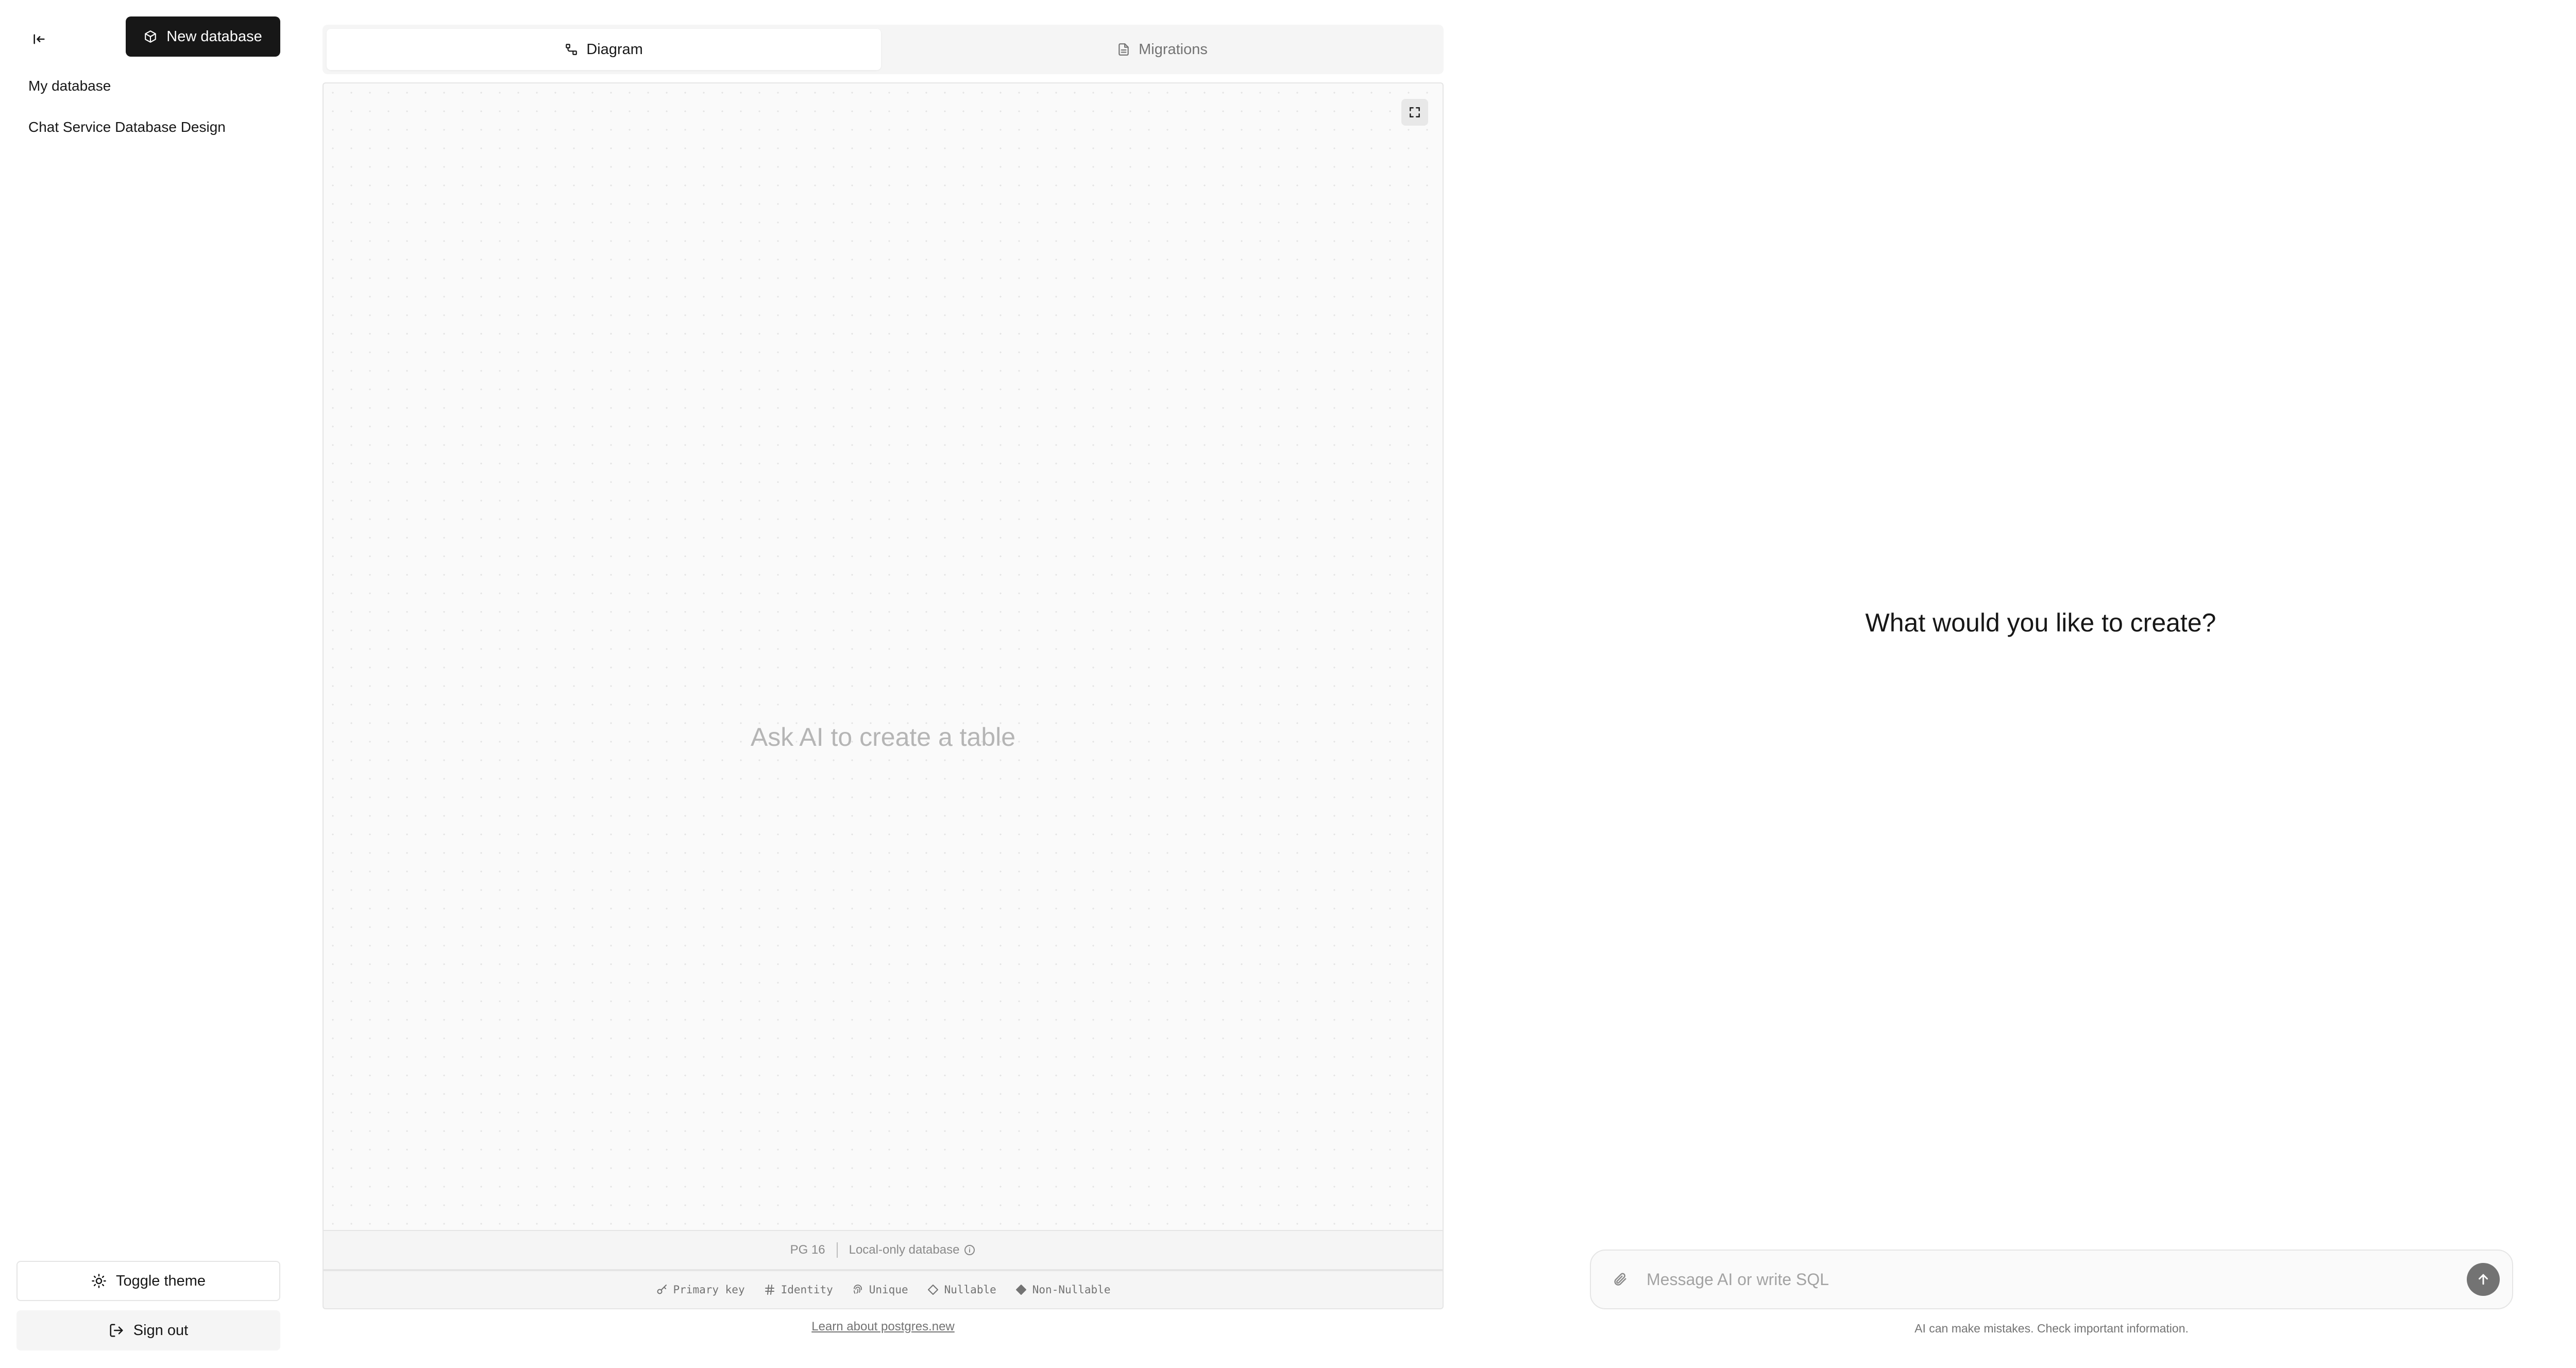 This screenshot has width=2576, height=1368. Describe the element at coordinates (662, 1289) in the screenshot. I see `key-icon` at that location.